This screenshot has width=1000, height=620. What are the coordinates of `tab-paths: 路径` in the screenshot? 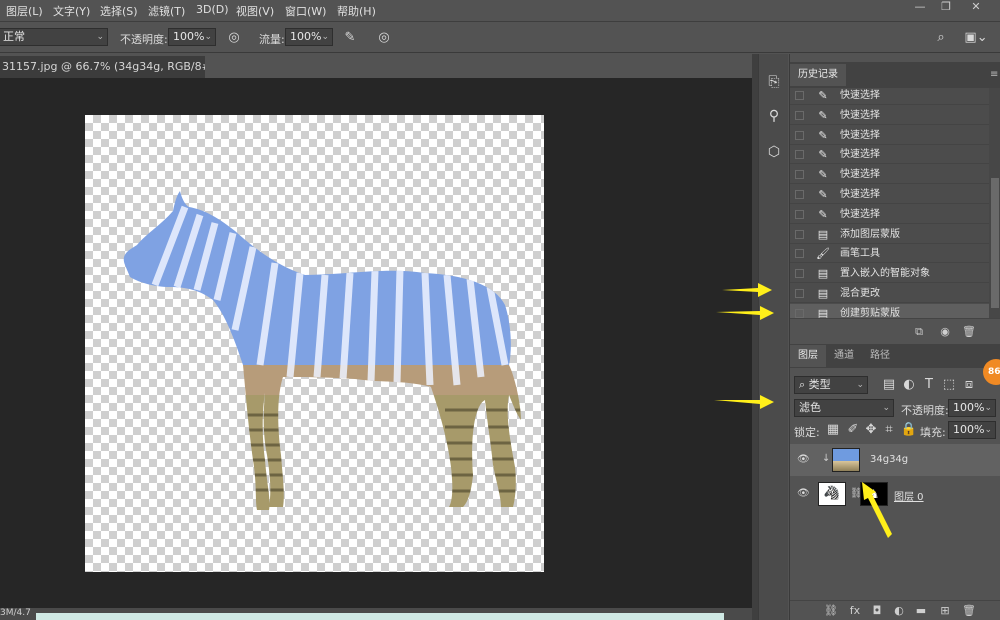 It's located at (880, 356).